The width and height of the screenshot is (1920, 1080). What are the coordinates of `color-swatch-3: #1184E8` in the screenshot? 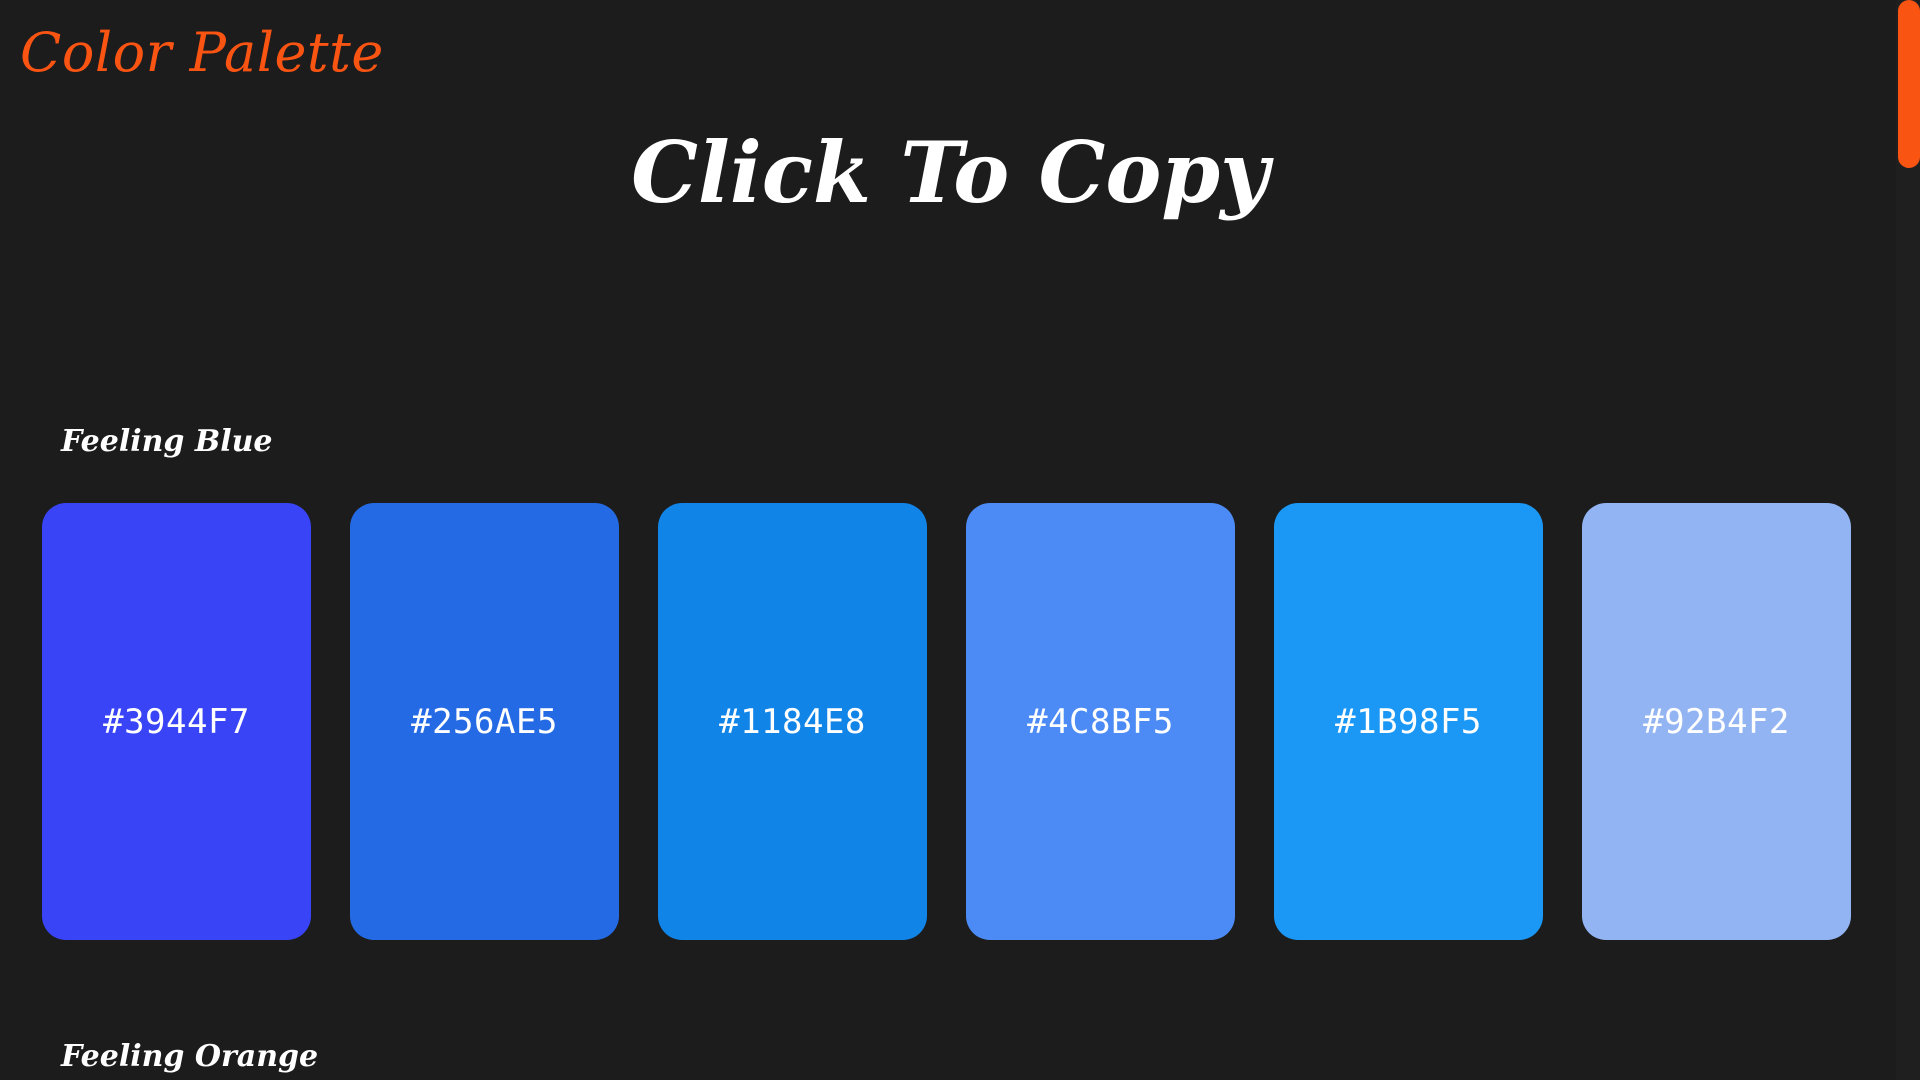 It's located at (792, 721).